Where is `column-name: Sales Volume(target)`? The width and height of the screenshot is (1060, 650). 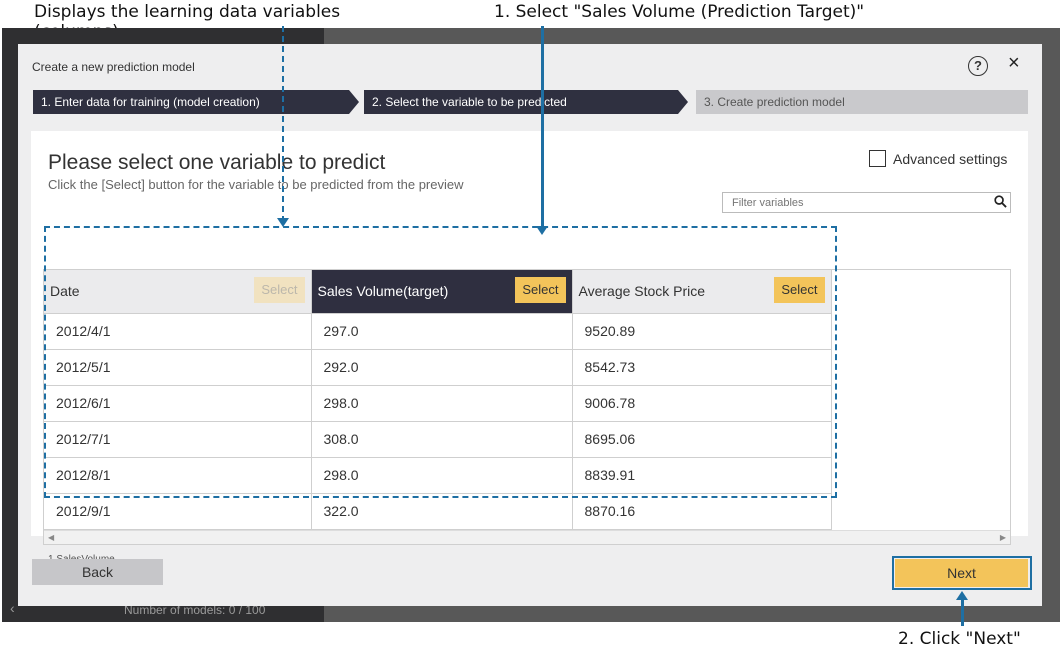 column-name: Sales Volume(target) is located at coordinates (383, 291).